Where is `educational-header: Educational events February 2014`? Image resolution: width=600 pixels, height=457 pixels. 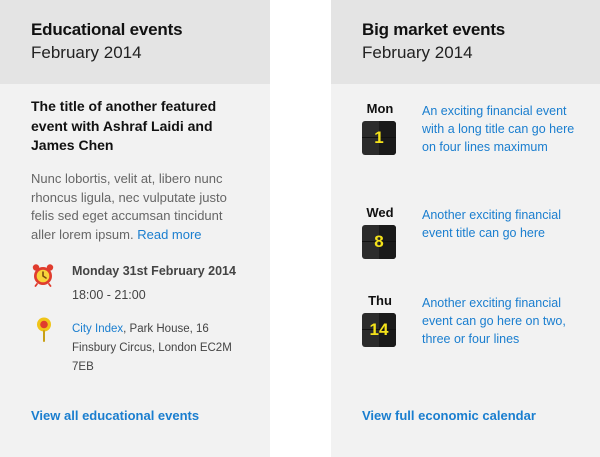
educational-header: Educational events February 2014 is located at coordinates (135, 42).